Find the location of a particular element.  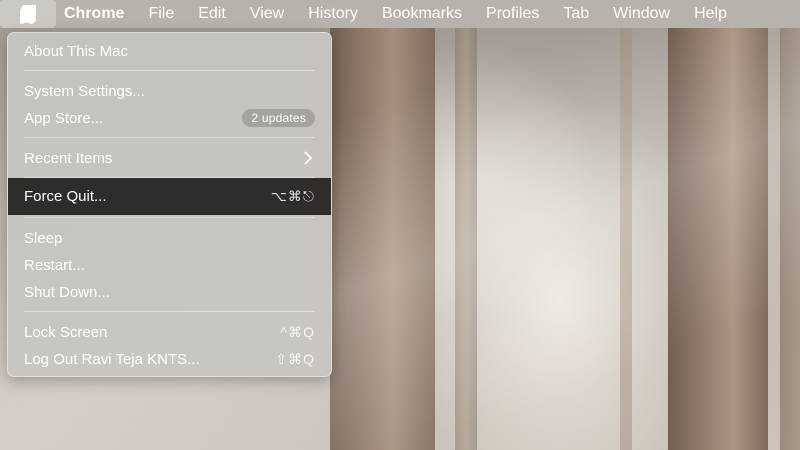

menu-item-sleep: Sleep is located at coordinates (169, 238).